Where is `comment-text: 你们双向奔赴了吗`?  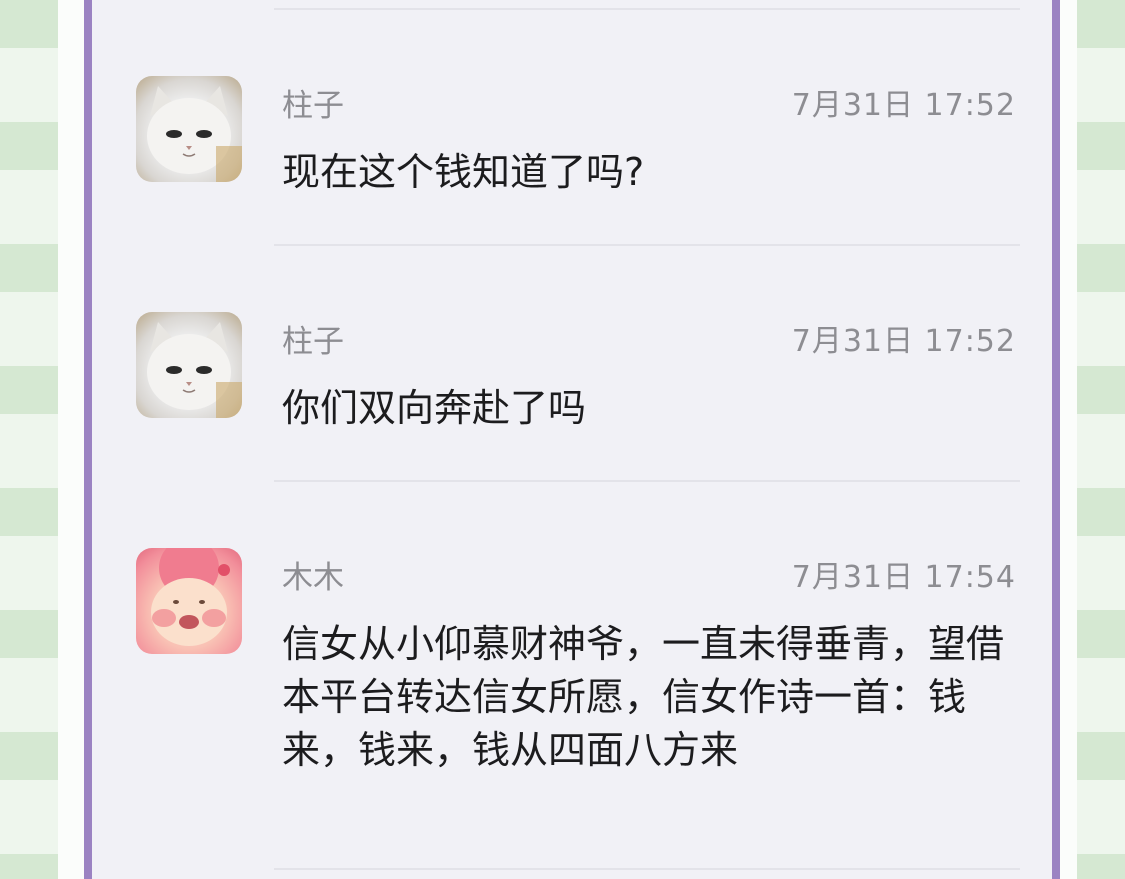
comment-text: 你们双向奔赴了吗 is located at coordinates (434, 408).